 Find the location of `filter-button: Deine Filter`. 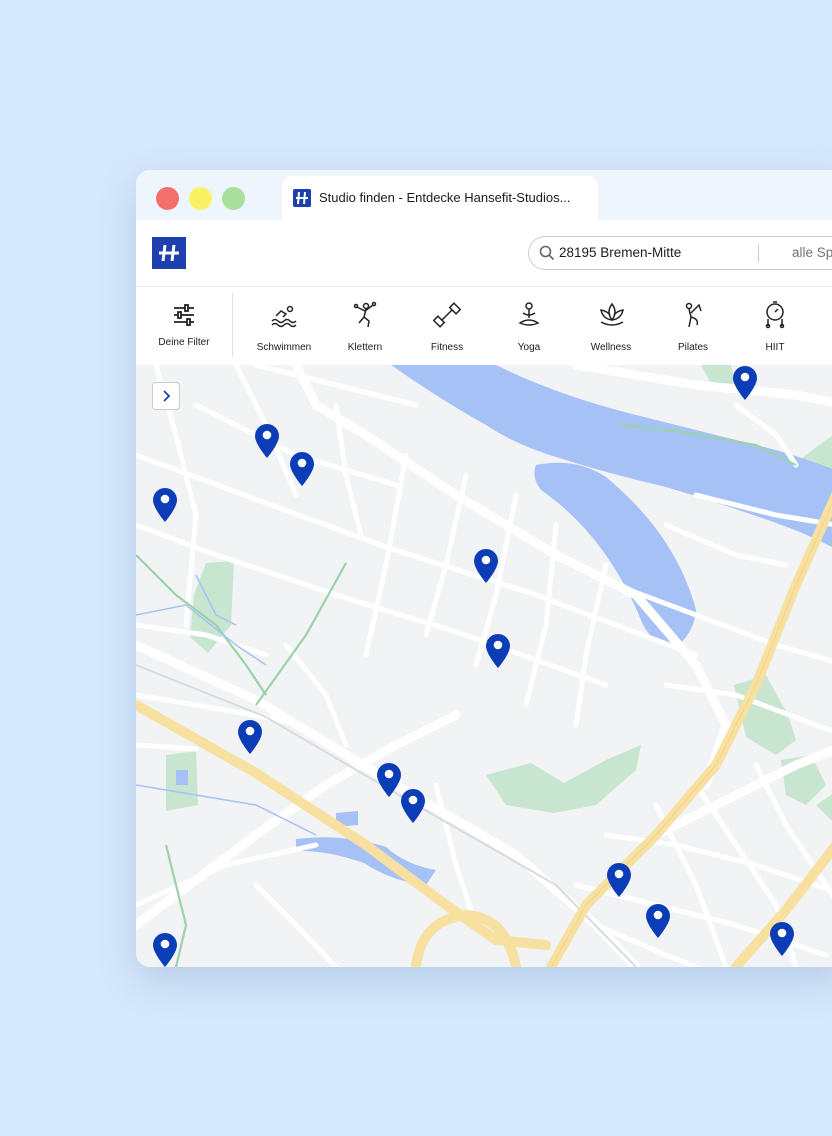

filter-button: Deine Filter is located at coordinates (184, 326).